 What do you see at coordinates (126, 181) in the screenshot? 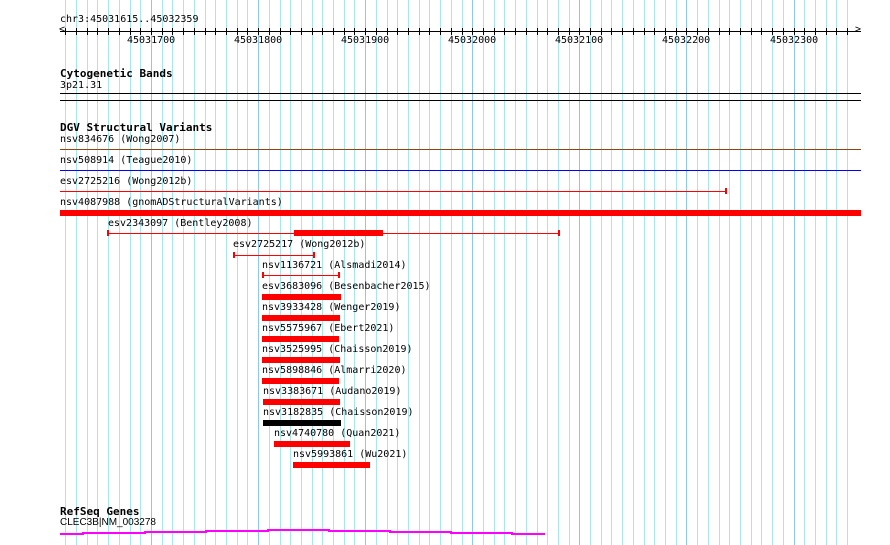
I see `feature-label: esv2725216 (Wong2012b)` at bounding box center [126, 181].